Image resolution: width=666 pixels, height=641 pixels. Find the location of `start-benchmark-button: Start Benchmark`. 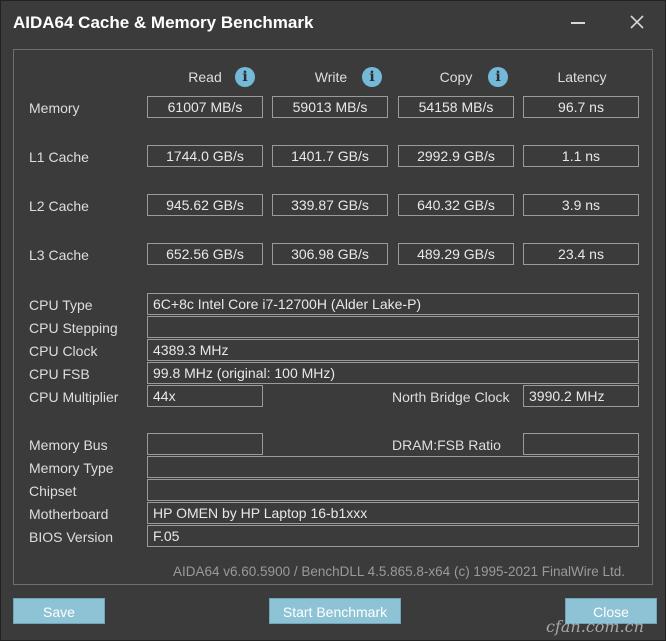

start-benchmark-button: Start Benchmark is located at coordinates (335, 611).